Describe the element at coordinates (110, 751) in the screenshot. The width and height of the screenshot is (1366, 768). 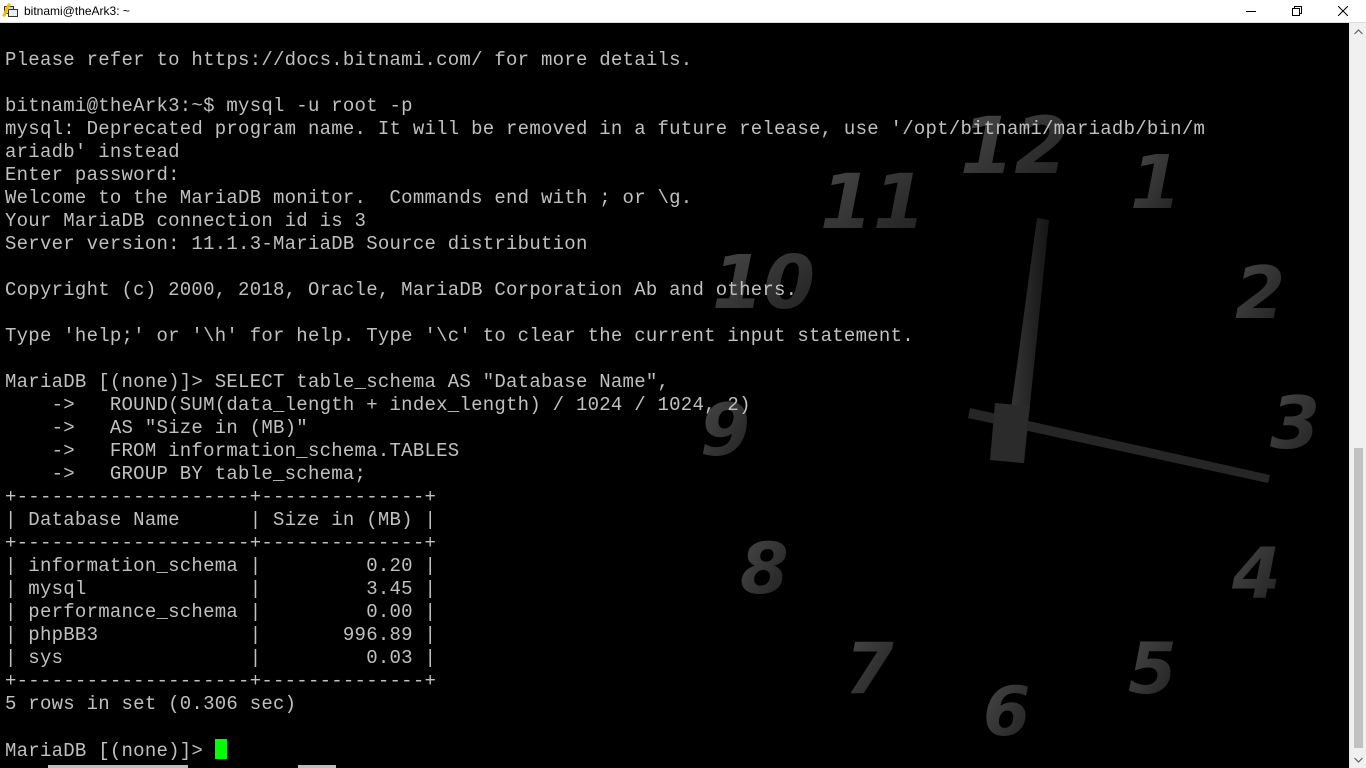
I see `terminal-prompt: MariaDB [(none)]>` at that location.